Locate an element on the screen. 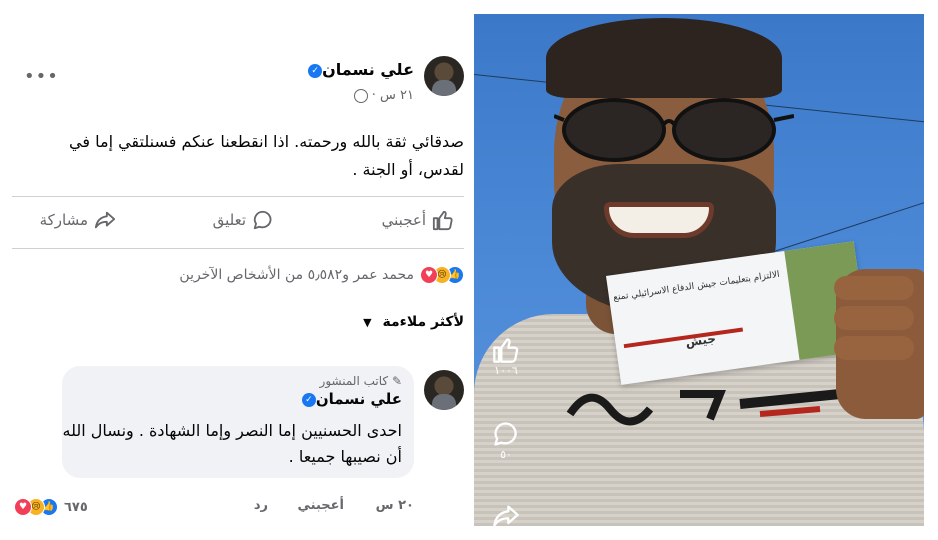 The image size is (938, 540). author-tag: ✎ كاتب المنشور is located at coordinates (361, 381).